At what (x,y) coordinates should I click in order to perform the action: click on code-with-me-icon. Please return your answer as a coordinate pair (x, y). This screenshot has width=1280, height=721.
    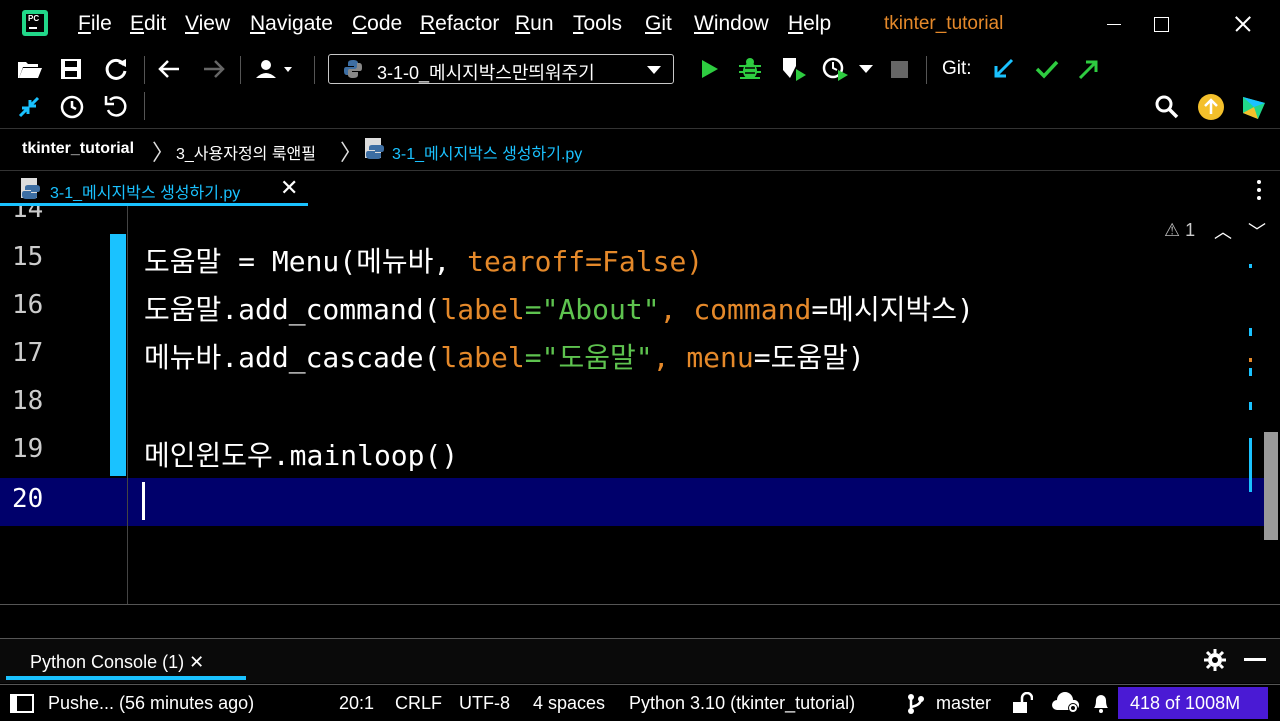
    Looking at the image, I should click on (1254, 107).